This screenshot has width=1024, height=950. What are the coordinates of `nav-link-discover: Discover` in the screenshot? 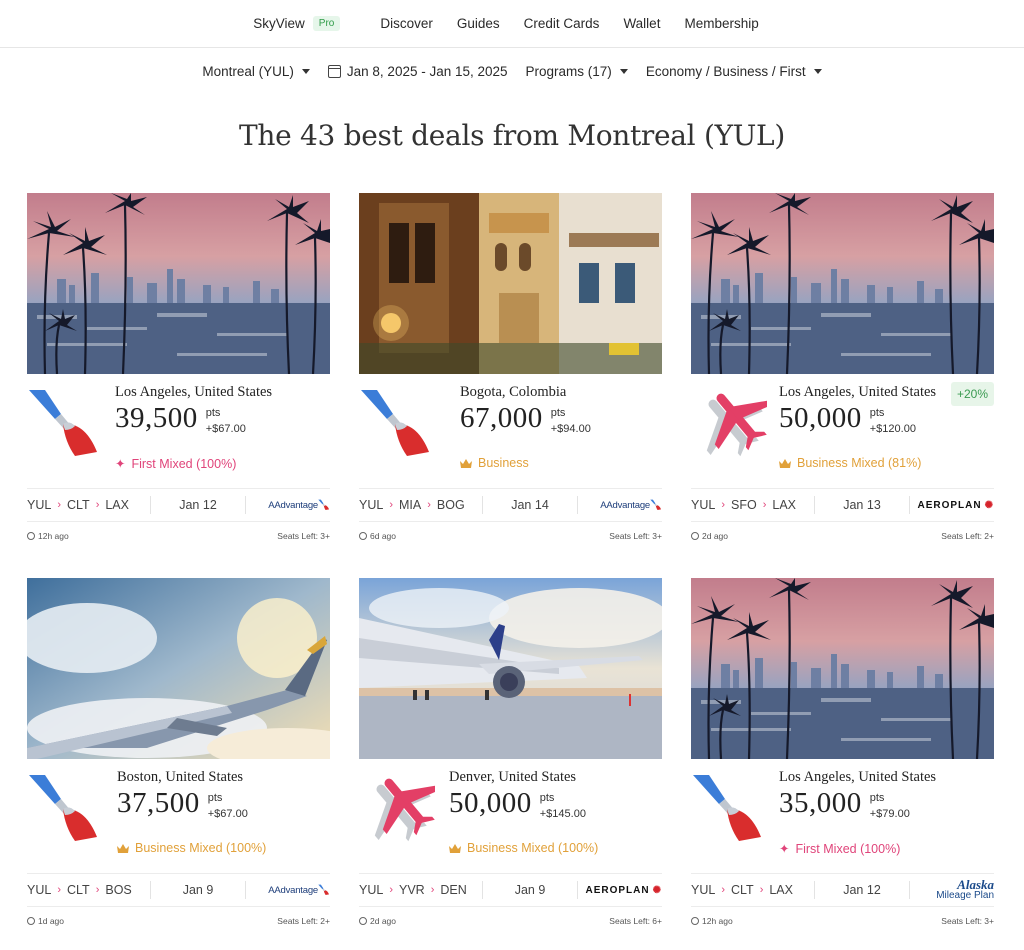 It's located at (406, 23).